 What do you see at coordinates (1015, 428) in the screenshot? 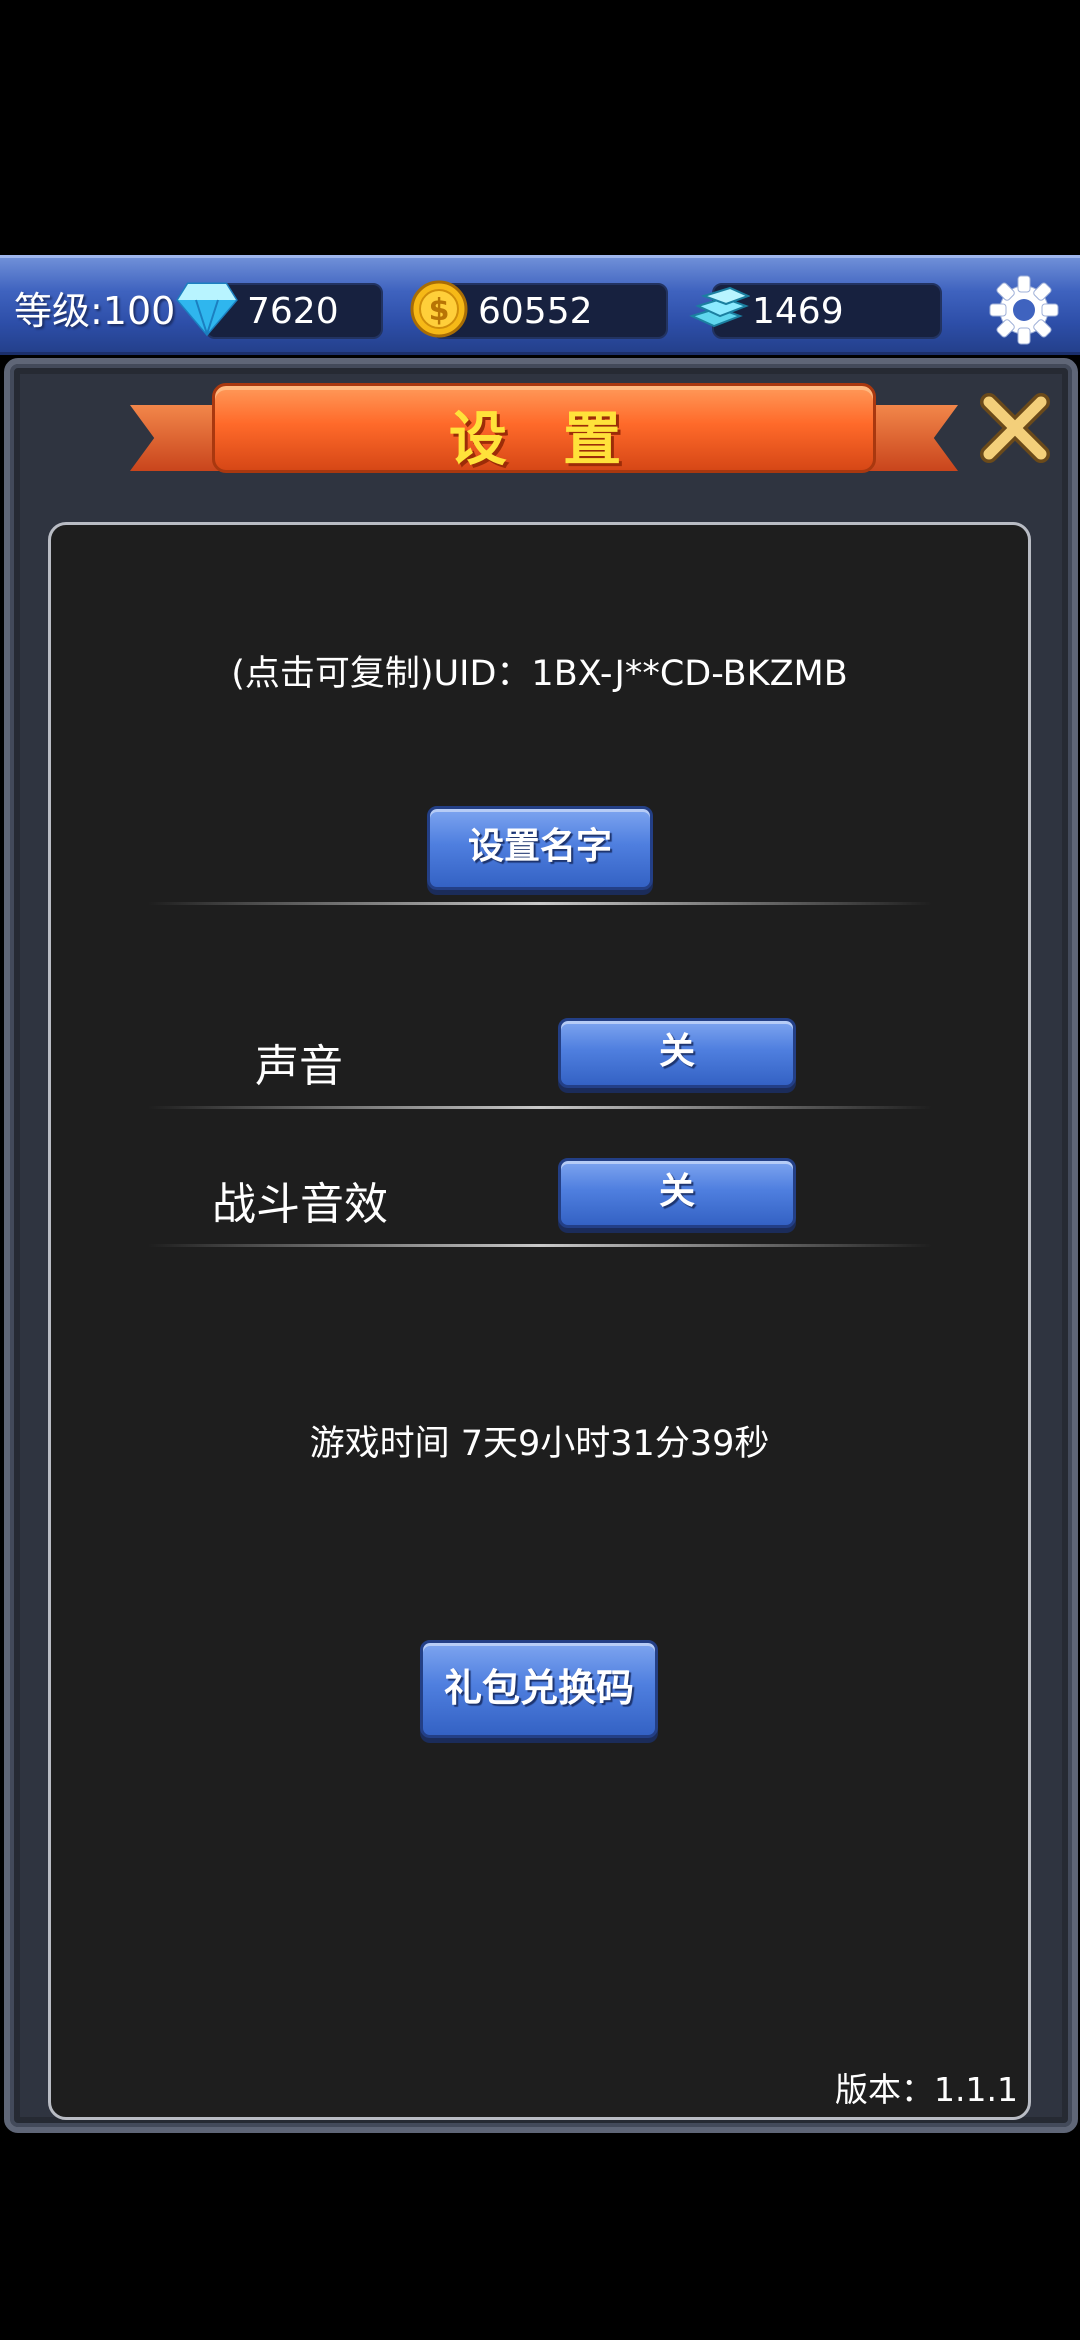
I see `close-x-icon` at bounding box center [1015, 428].